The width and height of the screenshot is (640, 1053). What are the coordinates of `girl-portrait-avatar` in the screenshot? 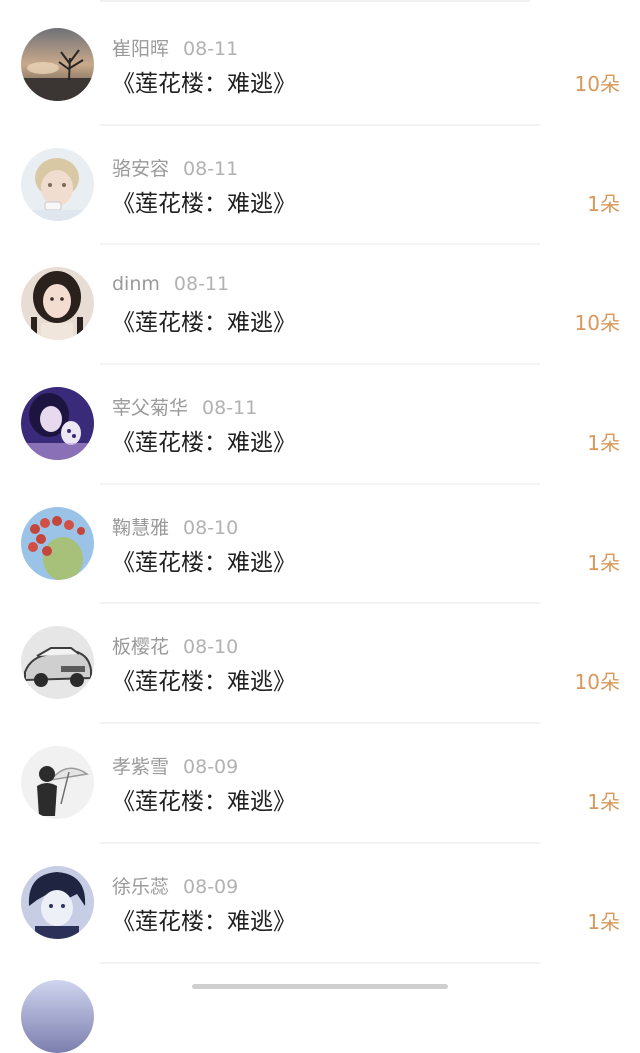 It's located at (57, 304).